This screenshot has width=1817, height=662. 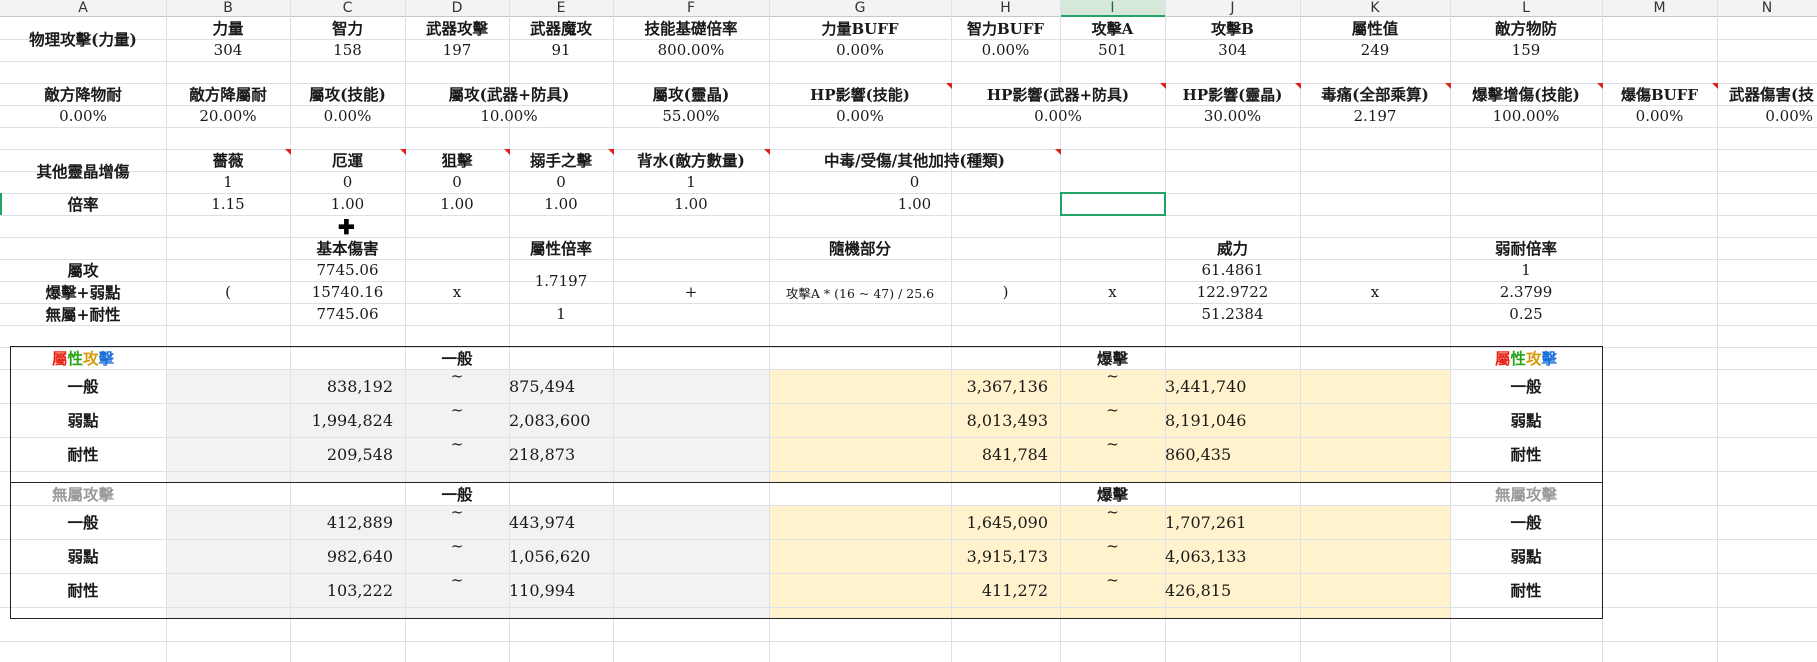 What do you see at coordinates (1526, 292) in the screenshot?
I see `weak-multiplier-2: 2.3799` at bounding box center [1526, 292].